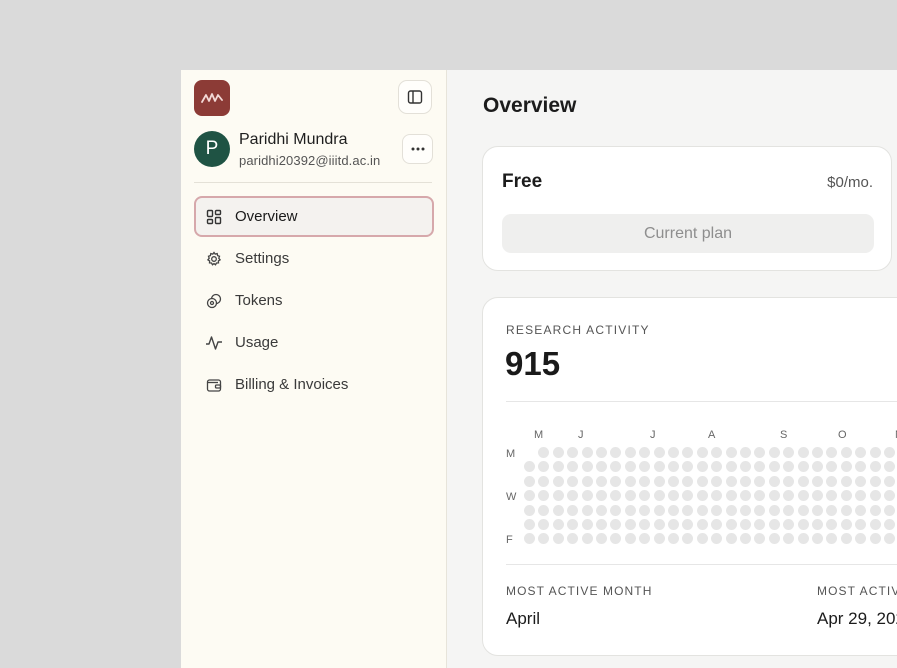  What do you see at coordinates (310, 160) in the screenshot?
I see `user-email: paridhi20392@iiitd.ac.in` at bounding box center [310, 160].